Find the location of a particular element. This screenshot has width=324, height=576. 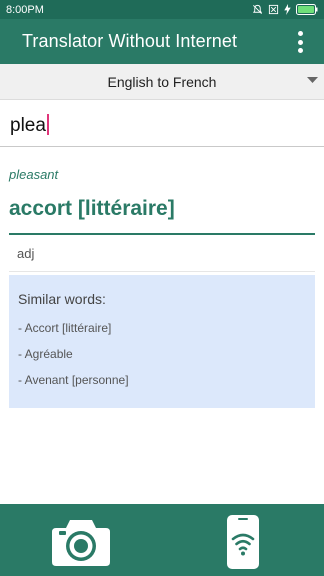

status-bar: 8:00PM is located at coordinates (162, 9).